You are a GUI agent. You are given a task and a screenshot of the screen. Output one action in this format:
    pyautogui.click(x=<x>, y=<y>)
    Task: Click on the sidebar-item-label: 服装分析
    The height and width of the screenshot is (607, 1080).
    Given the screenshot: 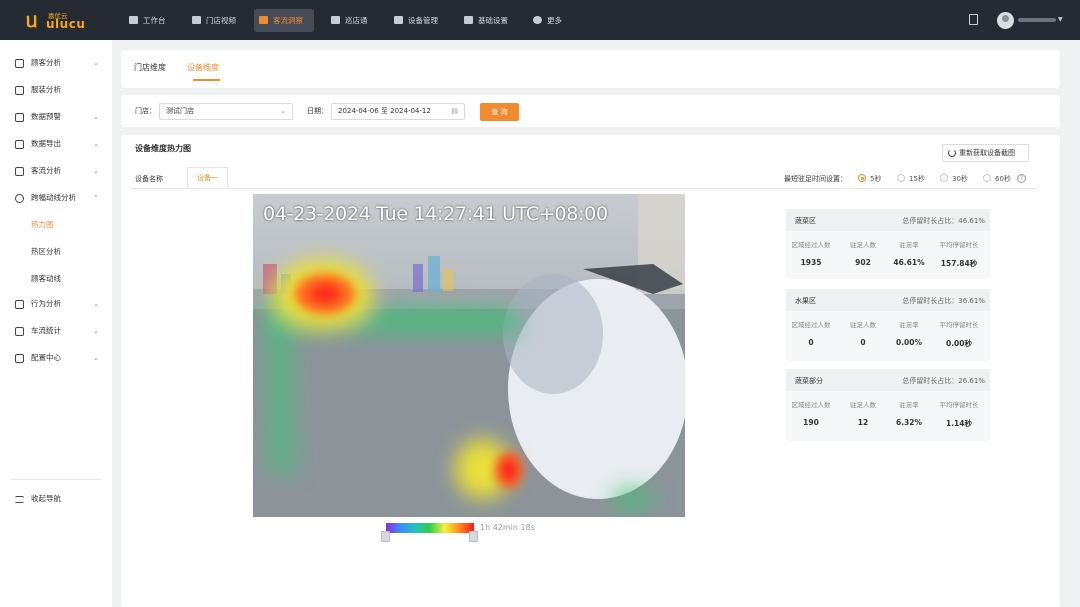 What is the action you would take?
    pyautogui.click(x=46, y=89)
    